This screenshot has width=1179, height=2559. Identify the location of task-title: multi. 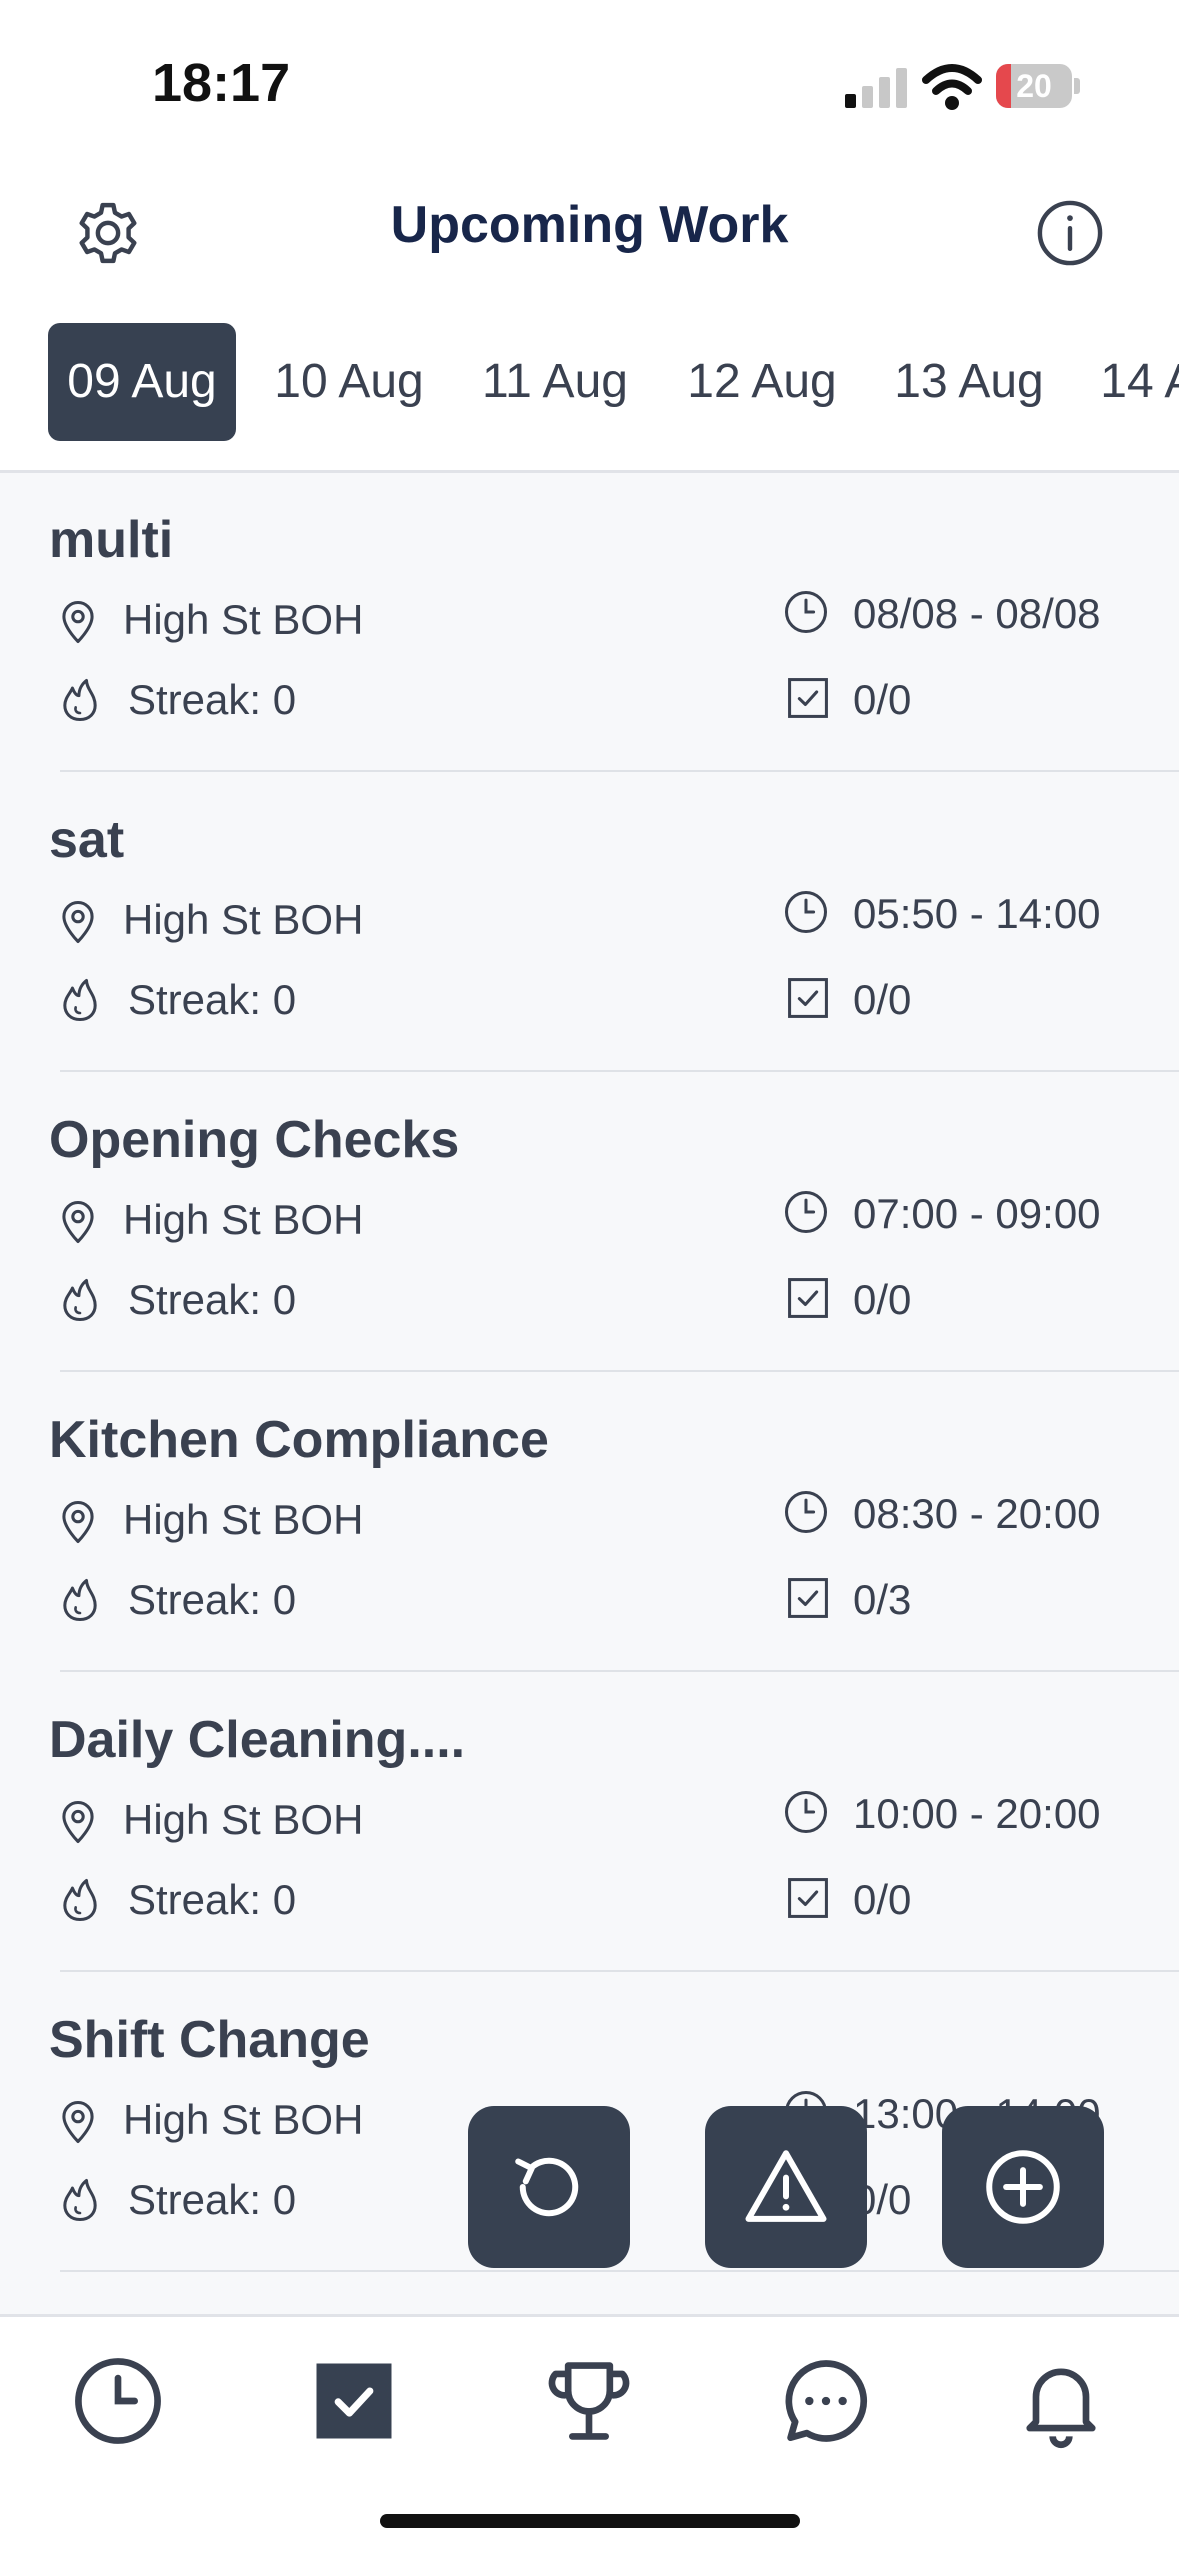
(111, 540).